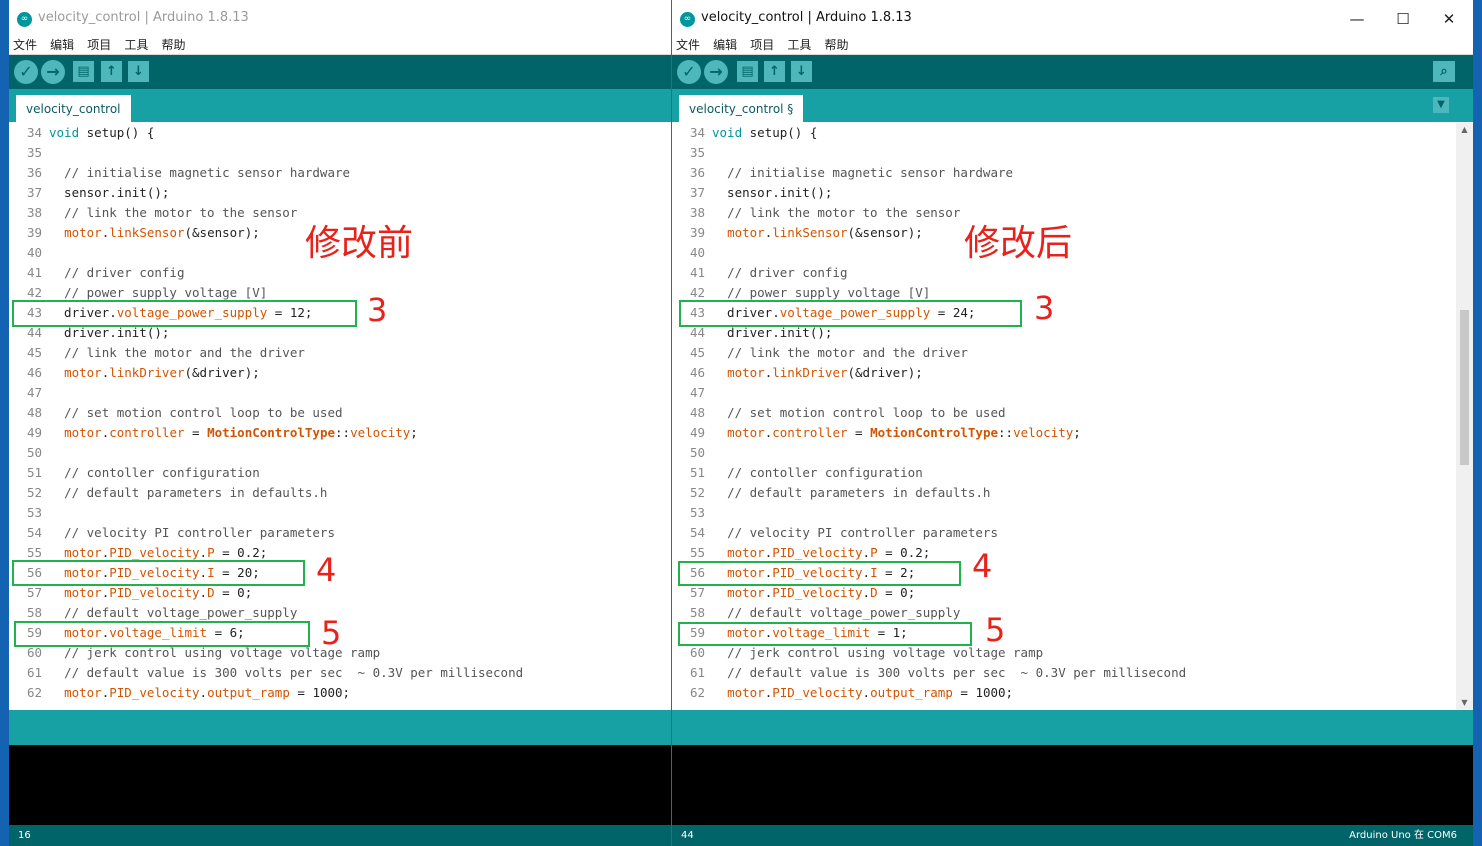 This screenshot has width=1482, height=846. I want to click on maximize-button: ☐, so click(1403, 19).